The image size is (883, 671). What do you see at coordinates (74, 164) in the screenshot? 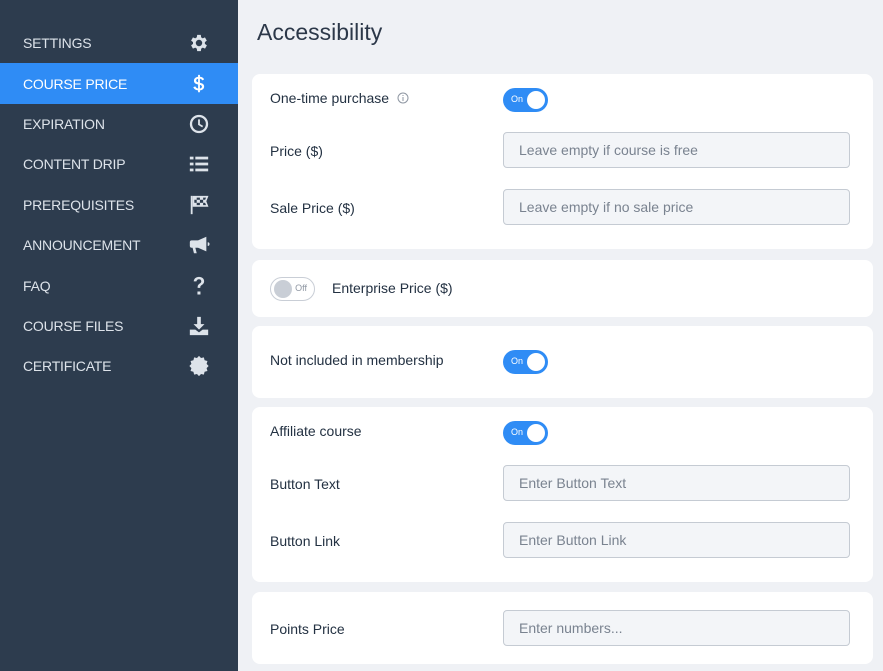
I see `sidebar-item-label: CONTENT DRIP` at bounding box center [74, 164].